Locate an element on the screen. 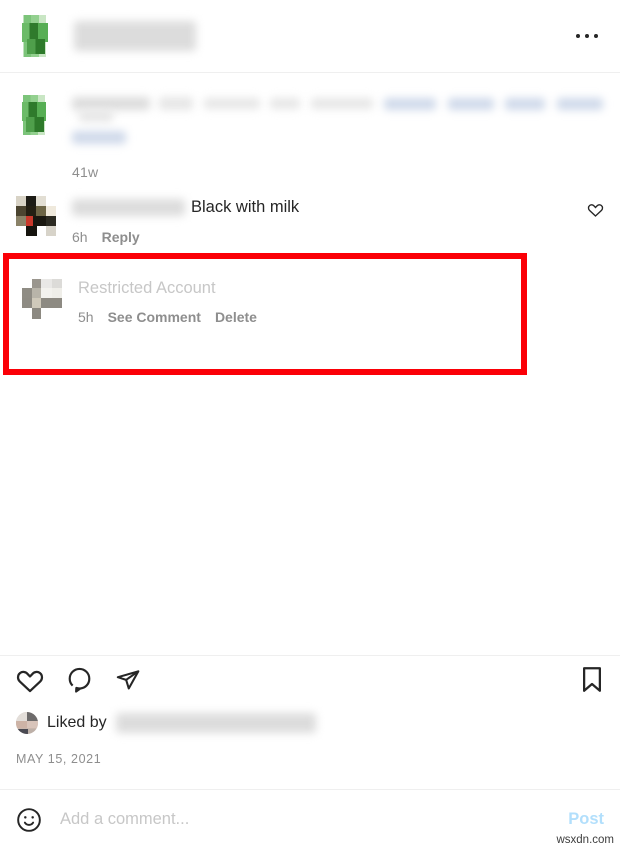 This screenshot has height=849, width=620. smiley-face-icon is located at coordinates (29, 819).